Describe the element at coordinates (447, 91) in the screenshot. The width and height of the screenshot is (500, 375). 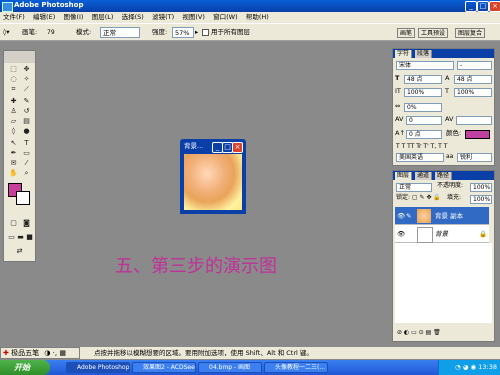
I see `horizontal-scale-icon: T` at that location.